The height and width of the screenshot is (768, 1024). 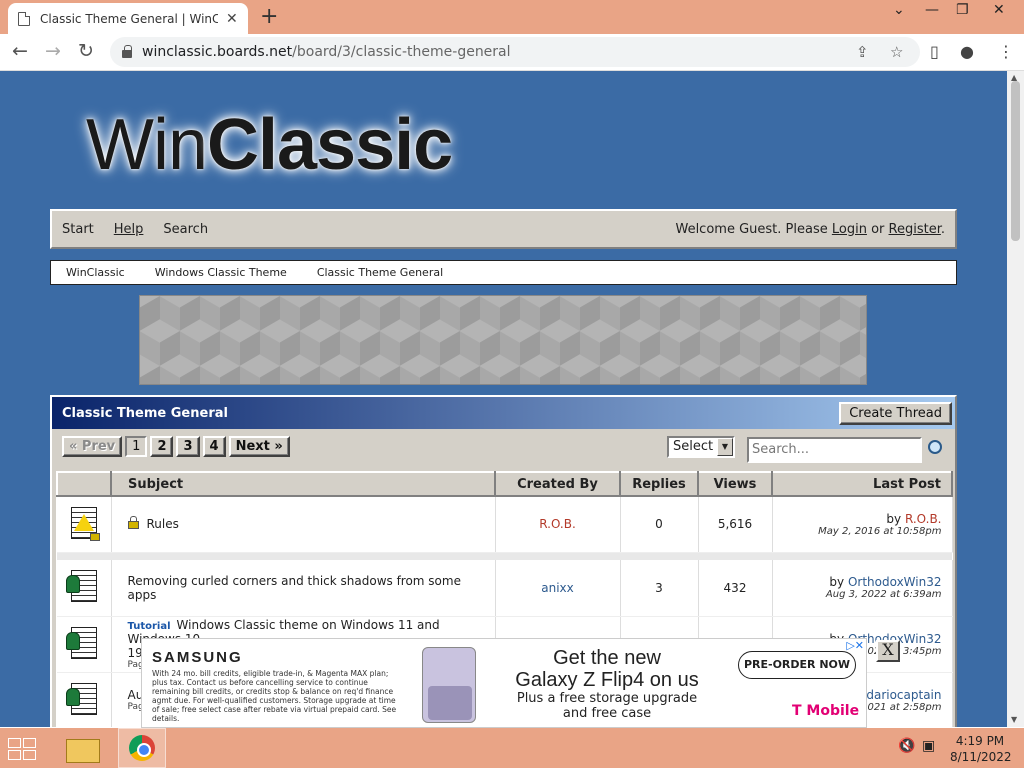 I want to click on board-header: Classic Theme General Create Thread, so click(x=503, y=413).